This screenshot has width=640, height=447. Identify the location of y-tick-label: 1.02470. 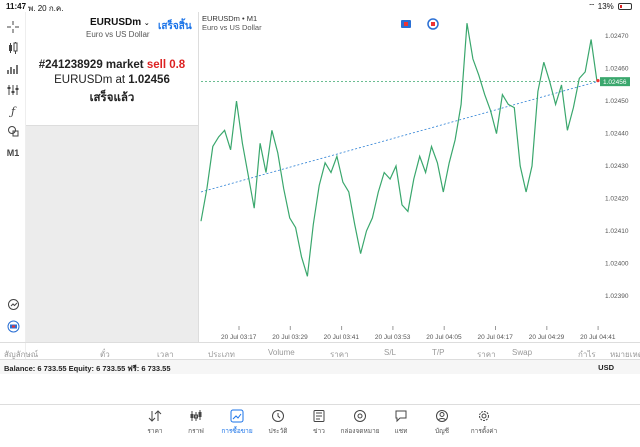
(617, 36).